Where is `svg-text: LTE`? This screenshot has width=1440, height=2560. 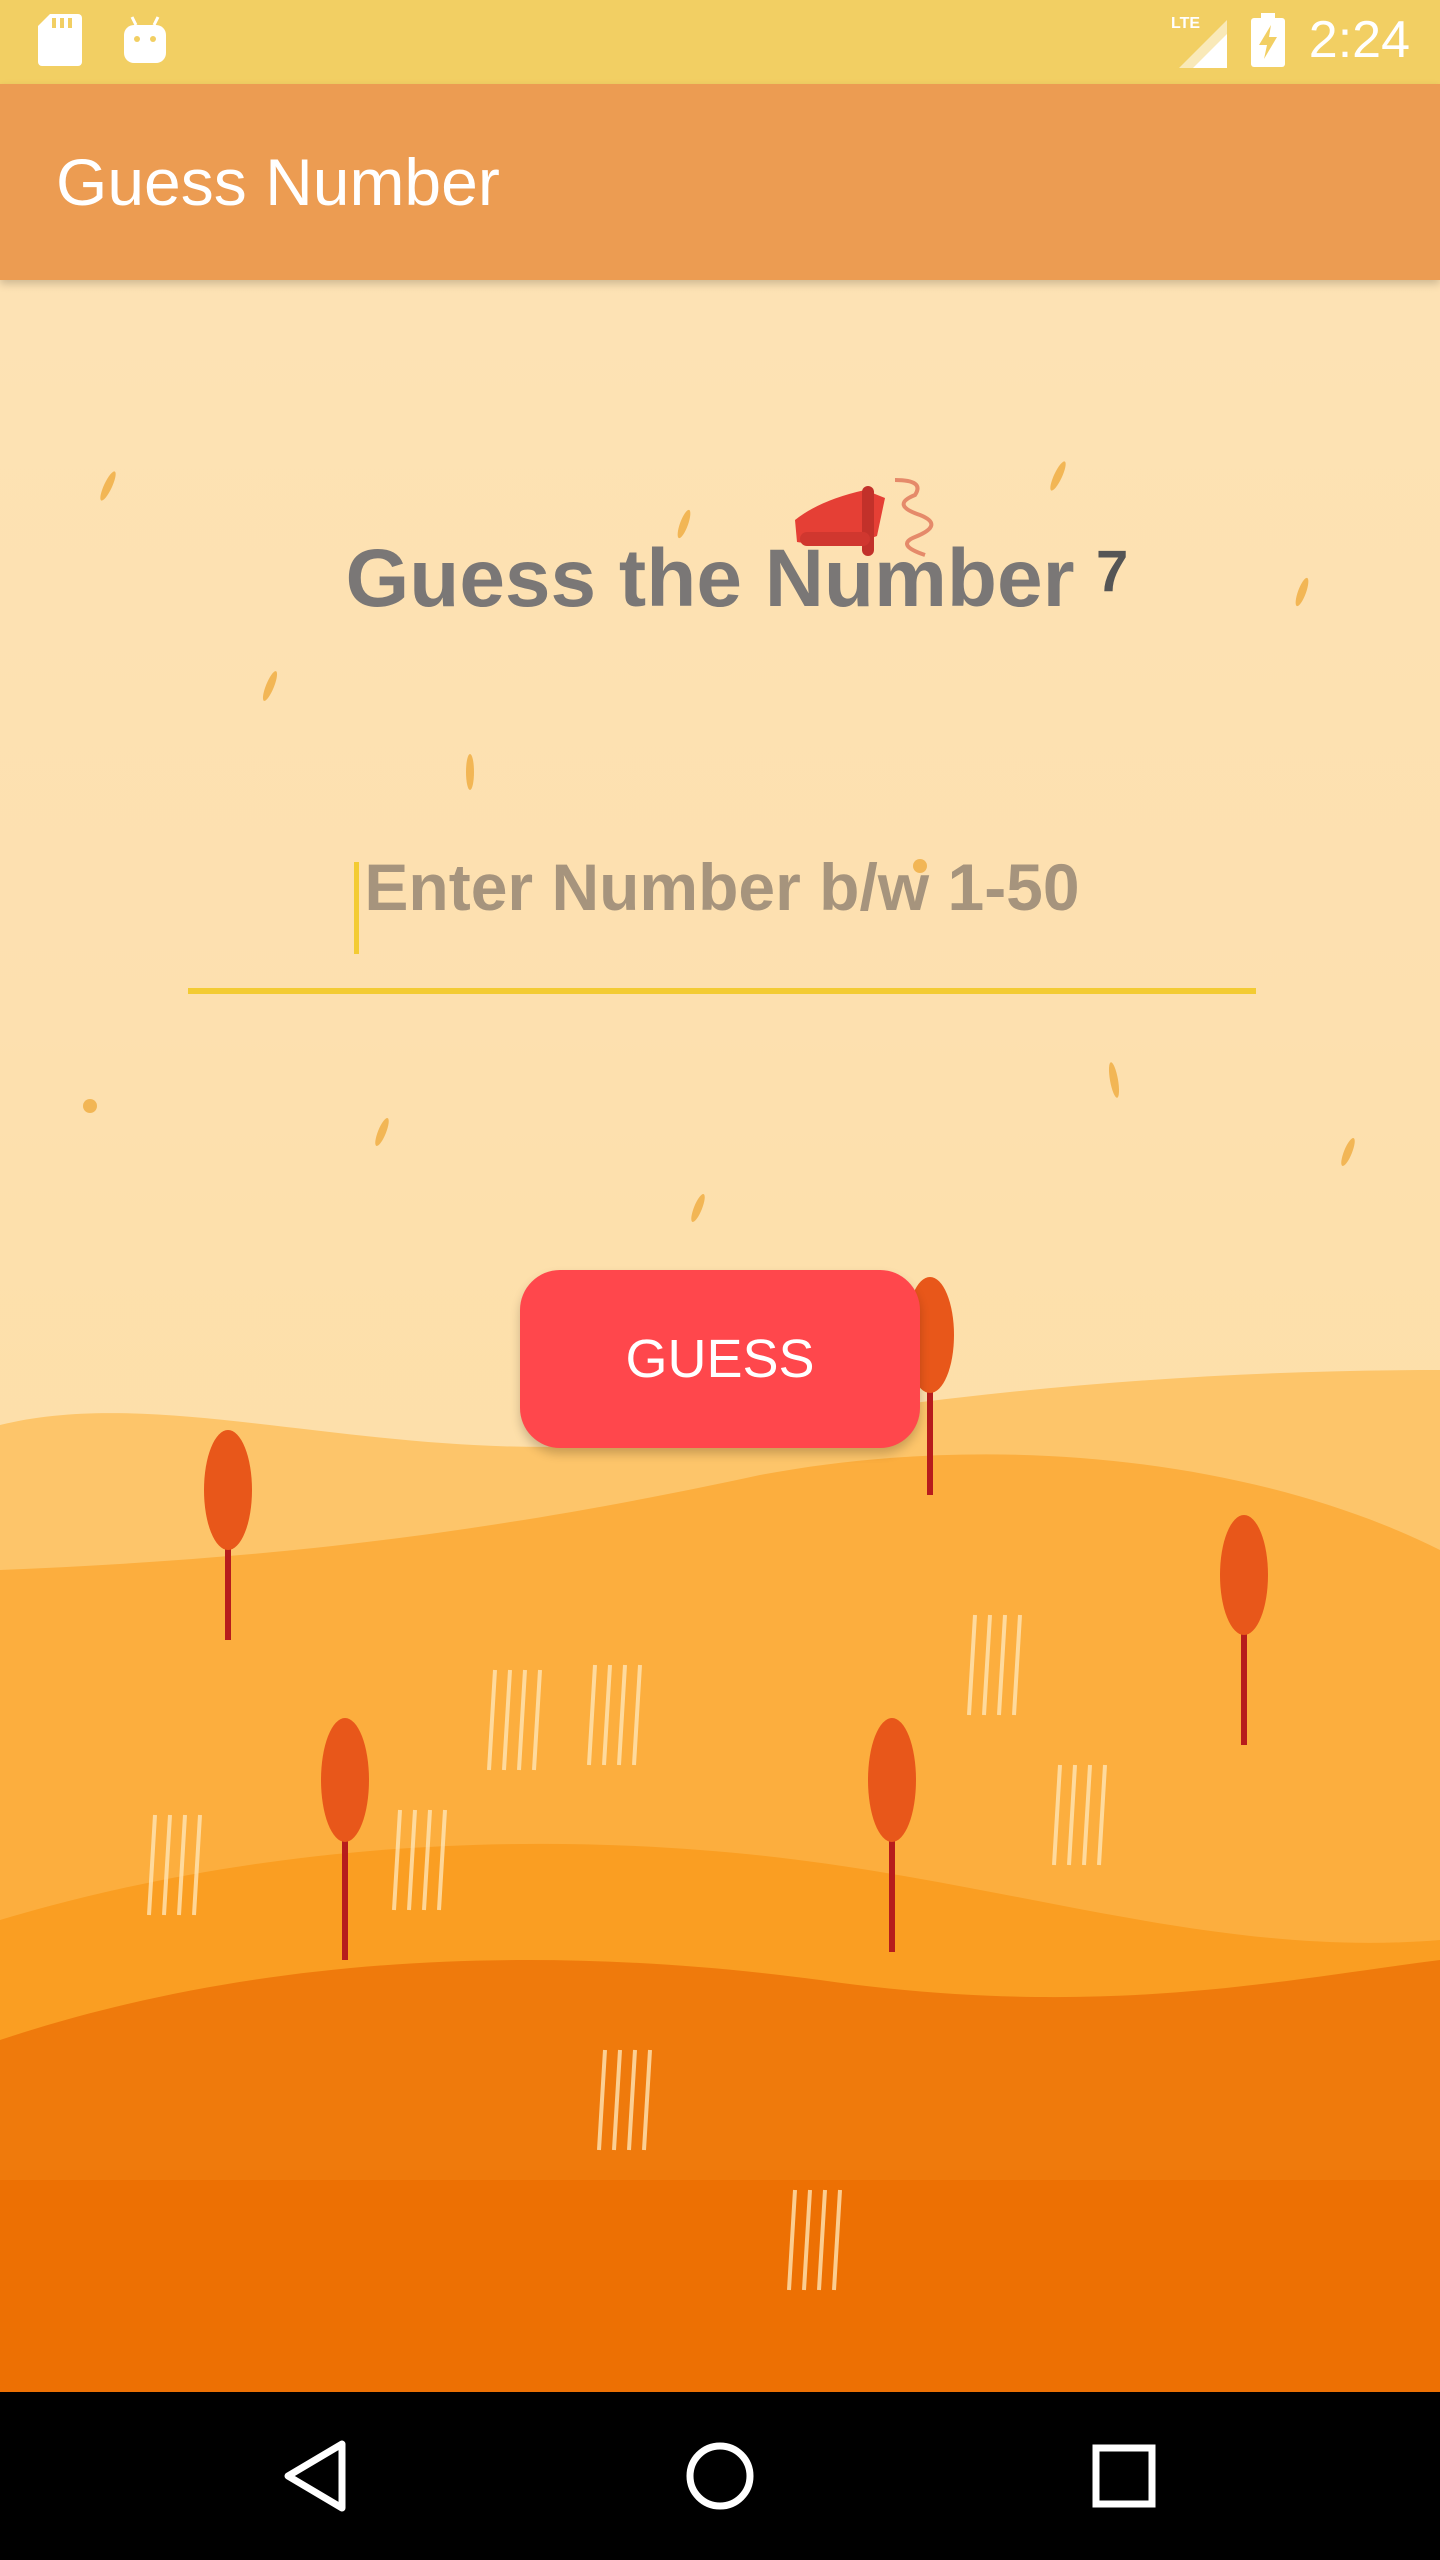 svg-text: LTE is located at coordinates (1185, 23).